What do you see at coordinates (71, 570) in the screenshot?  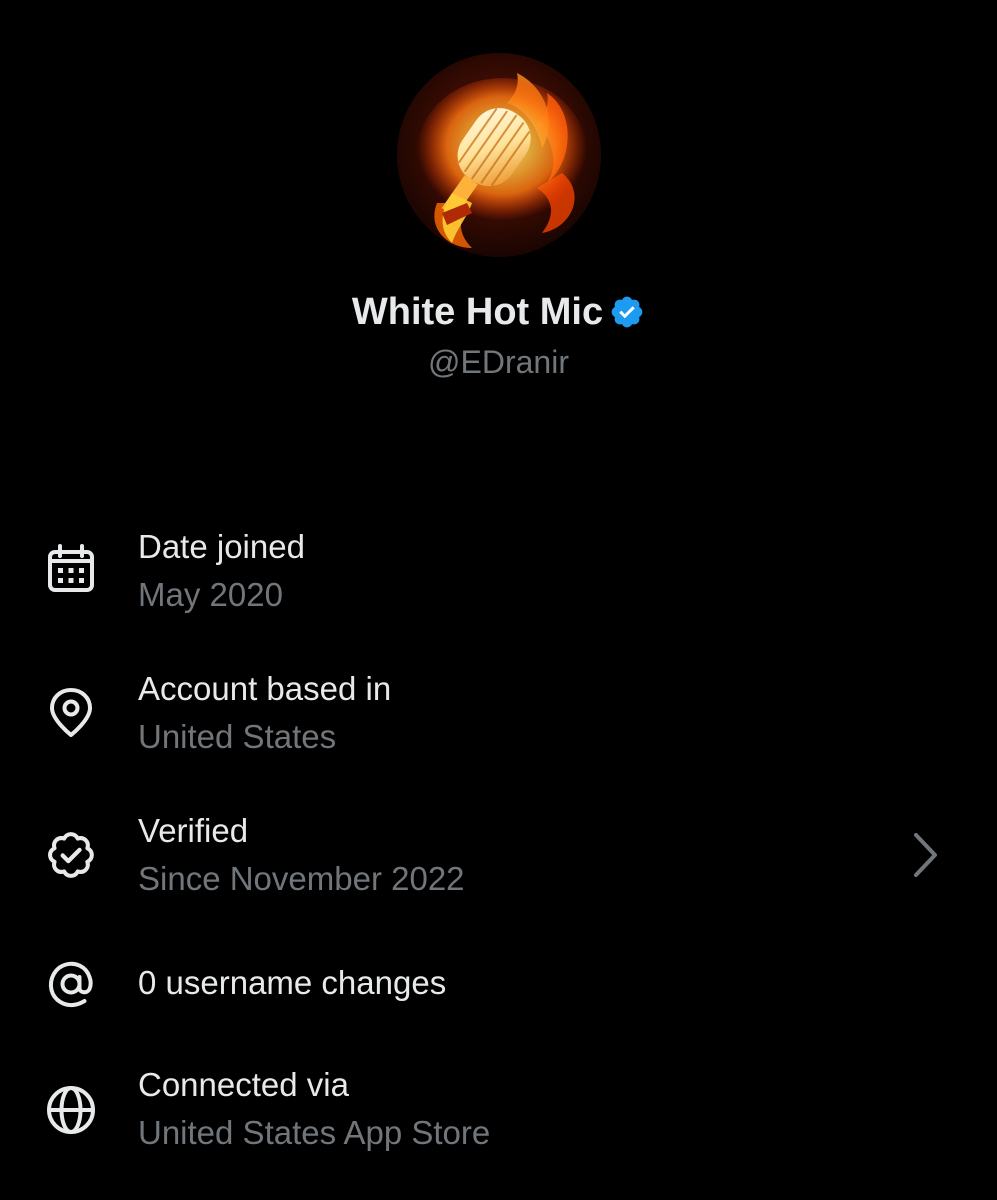 I see `calendar-icon` at bounding box center [71, 570].